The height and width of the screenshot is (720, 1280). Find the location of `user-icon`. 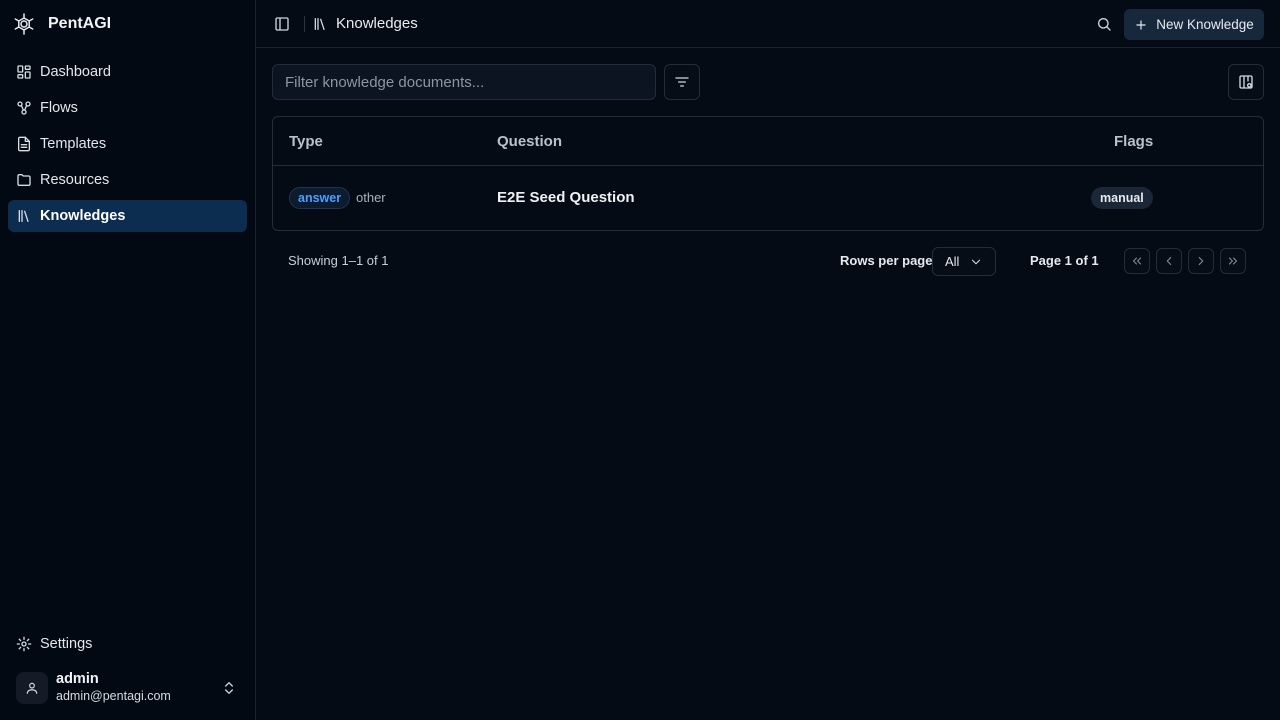

user-icon is located at coordinates (32, 688).